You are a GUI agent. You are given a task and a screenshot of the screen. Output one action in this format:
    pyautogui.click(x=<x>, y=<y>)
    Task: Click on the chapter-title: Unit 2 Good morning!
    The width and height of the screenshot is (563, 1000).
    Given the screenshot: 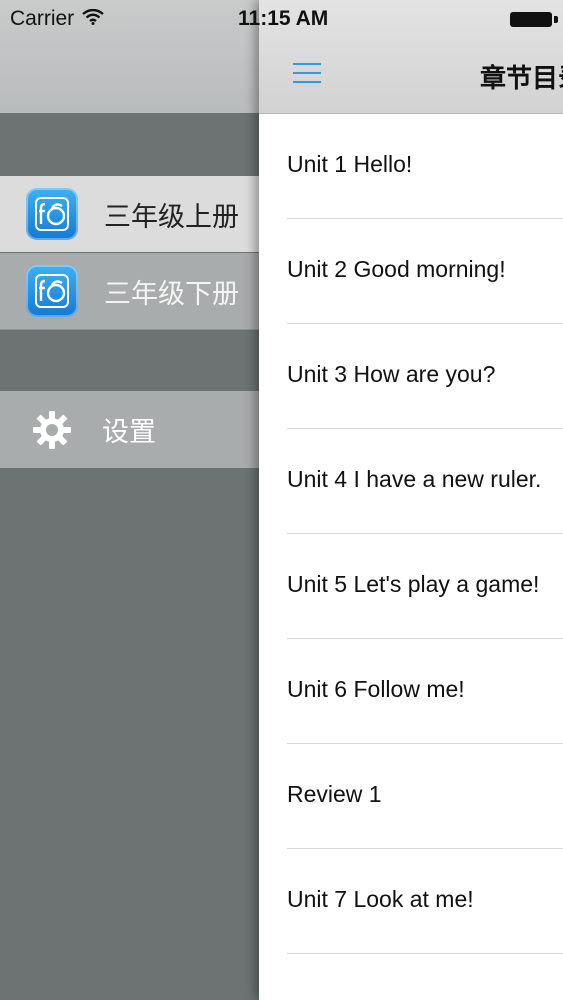 What is the action you would take?
    pyautogui.click(x=396, y=269)
    